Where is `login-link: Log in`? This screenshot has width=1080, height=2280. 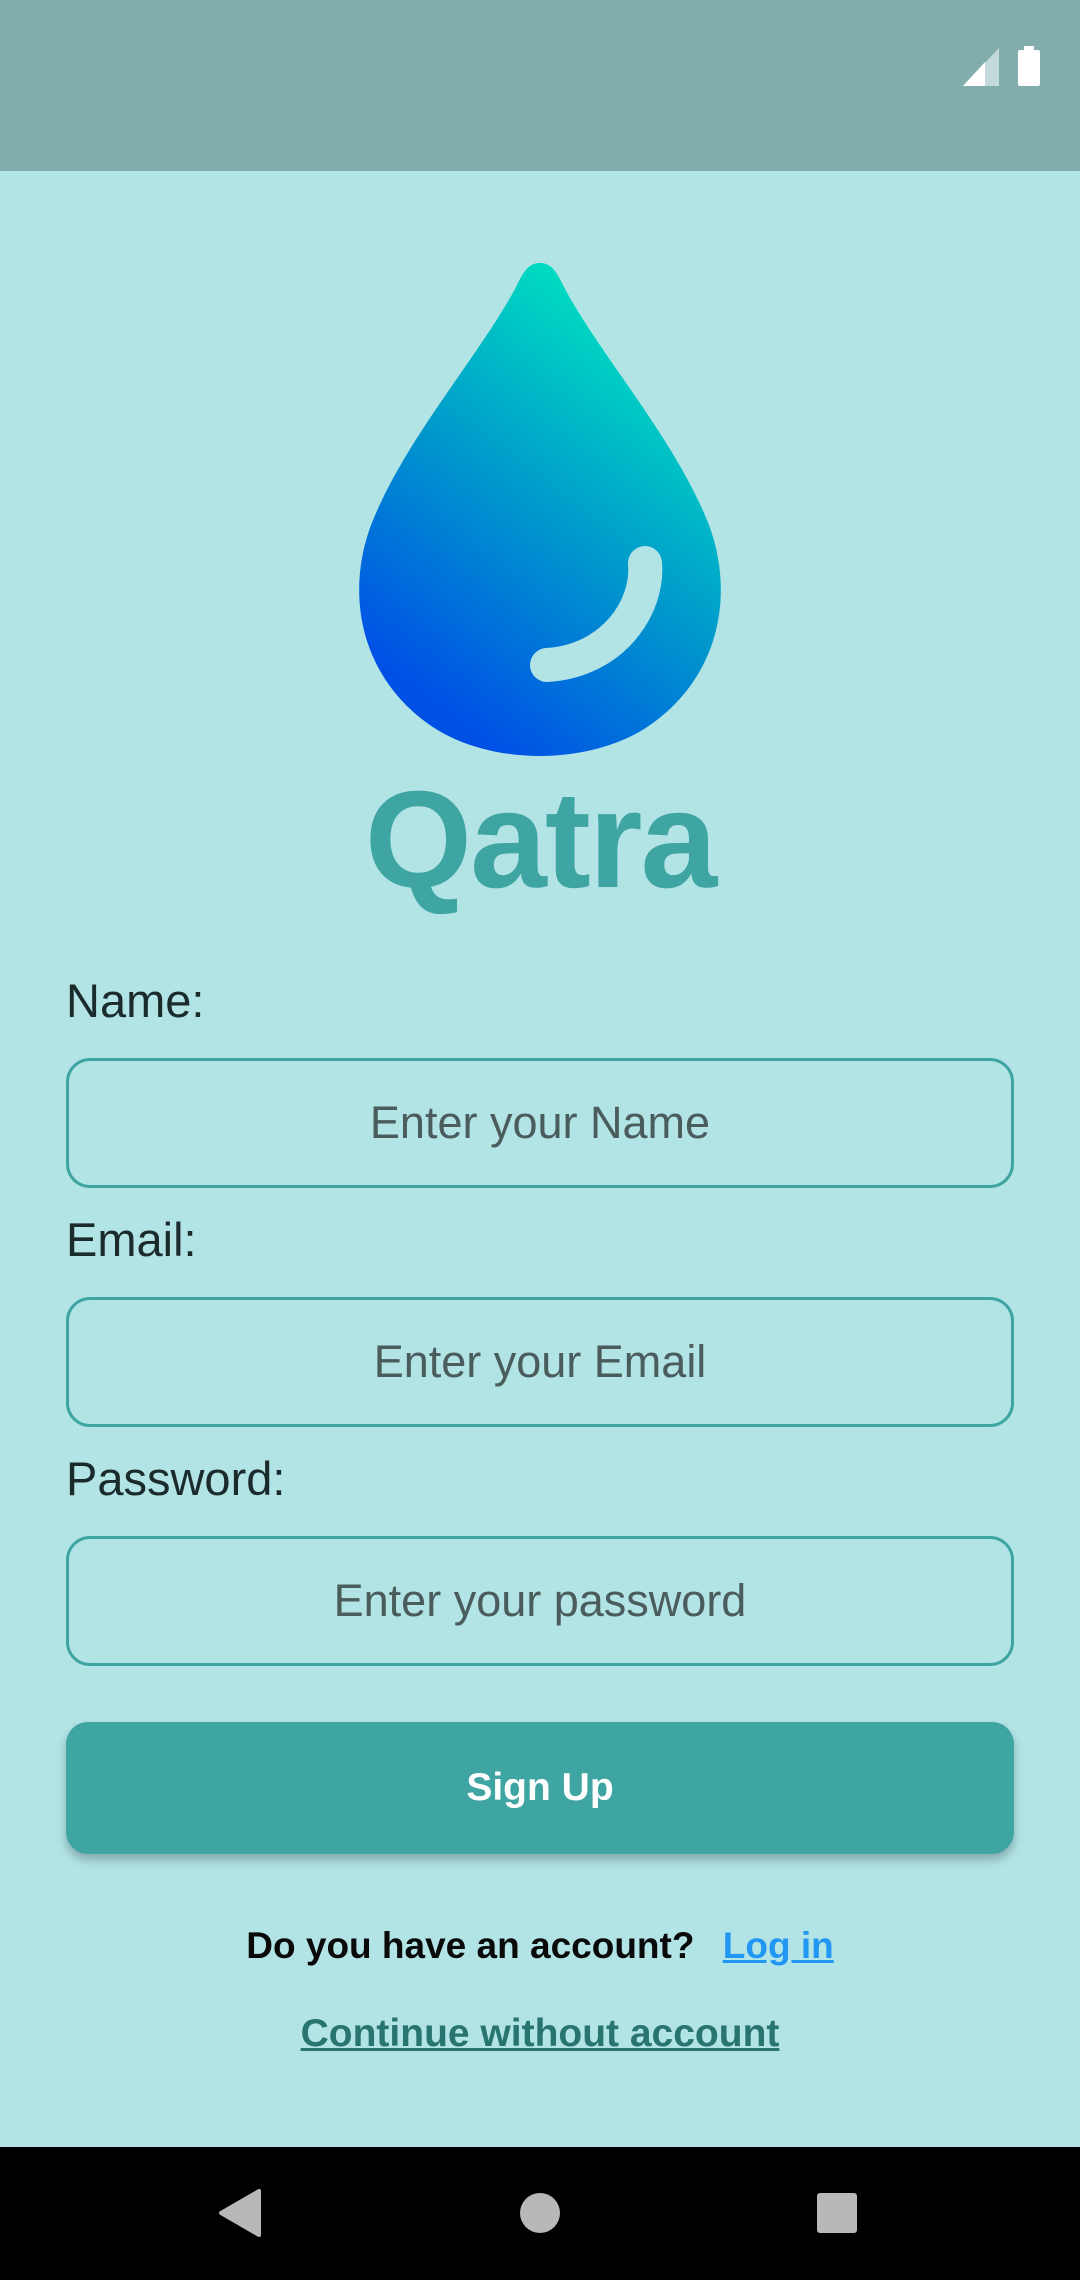
login-link: Log in is located at coordinates (778, 1945).